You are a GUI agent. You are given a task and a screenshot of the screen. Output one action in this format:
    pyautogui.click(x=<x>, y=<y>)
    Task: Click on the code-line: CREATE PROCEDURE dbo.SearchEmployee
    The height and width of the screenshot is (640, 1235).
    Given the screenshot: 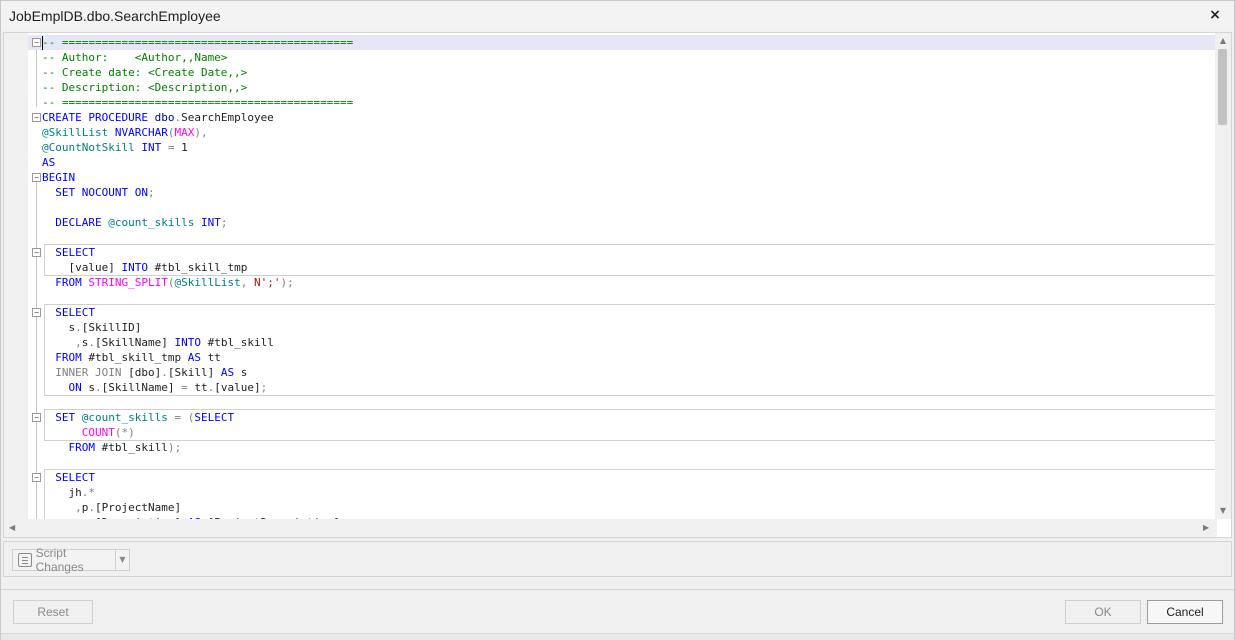 What is the action you would take?
    pyautogui.click(x=158, y=117)
    